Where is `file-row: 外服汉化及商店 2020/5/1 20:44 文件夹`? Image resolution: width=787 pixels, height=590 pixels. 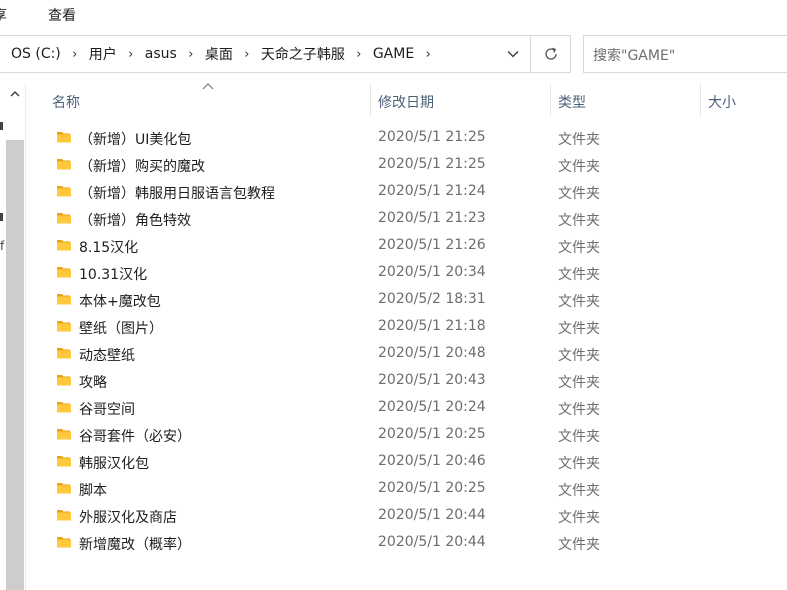 file-row: 外服汉化及商店 2020/5/1 20:44 文件夹 is located at coordinates (393, 515).